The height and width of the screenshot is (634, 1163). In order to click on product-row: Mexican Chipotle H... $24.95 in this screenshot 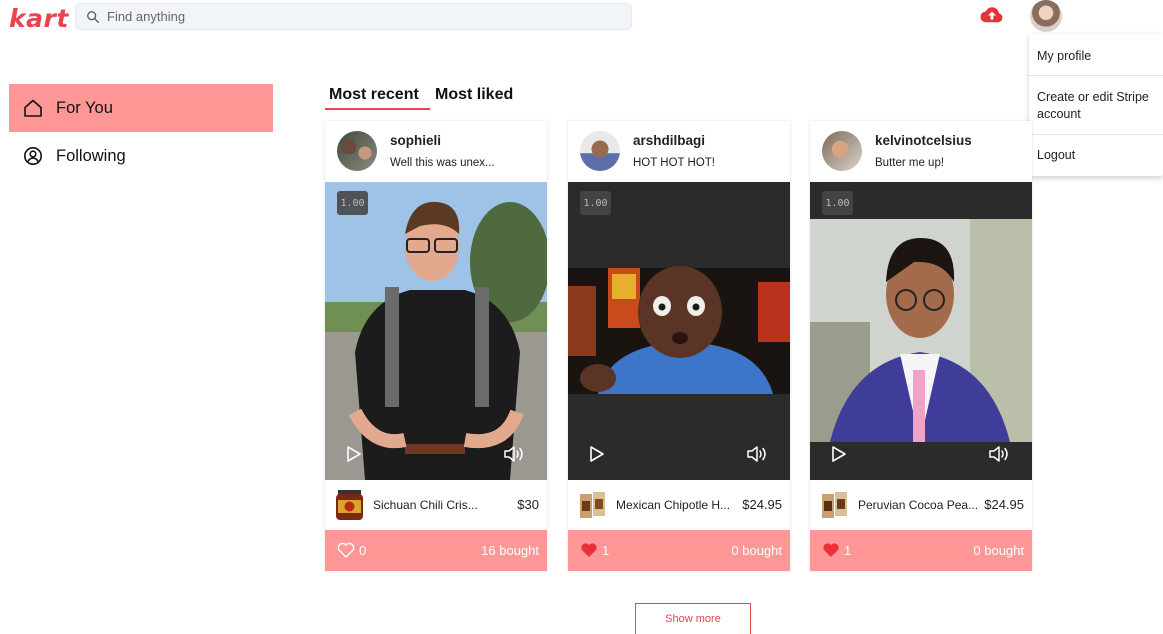, I will do `click(679, 505)`.